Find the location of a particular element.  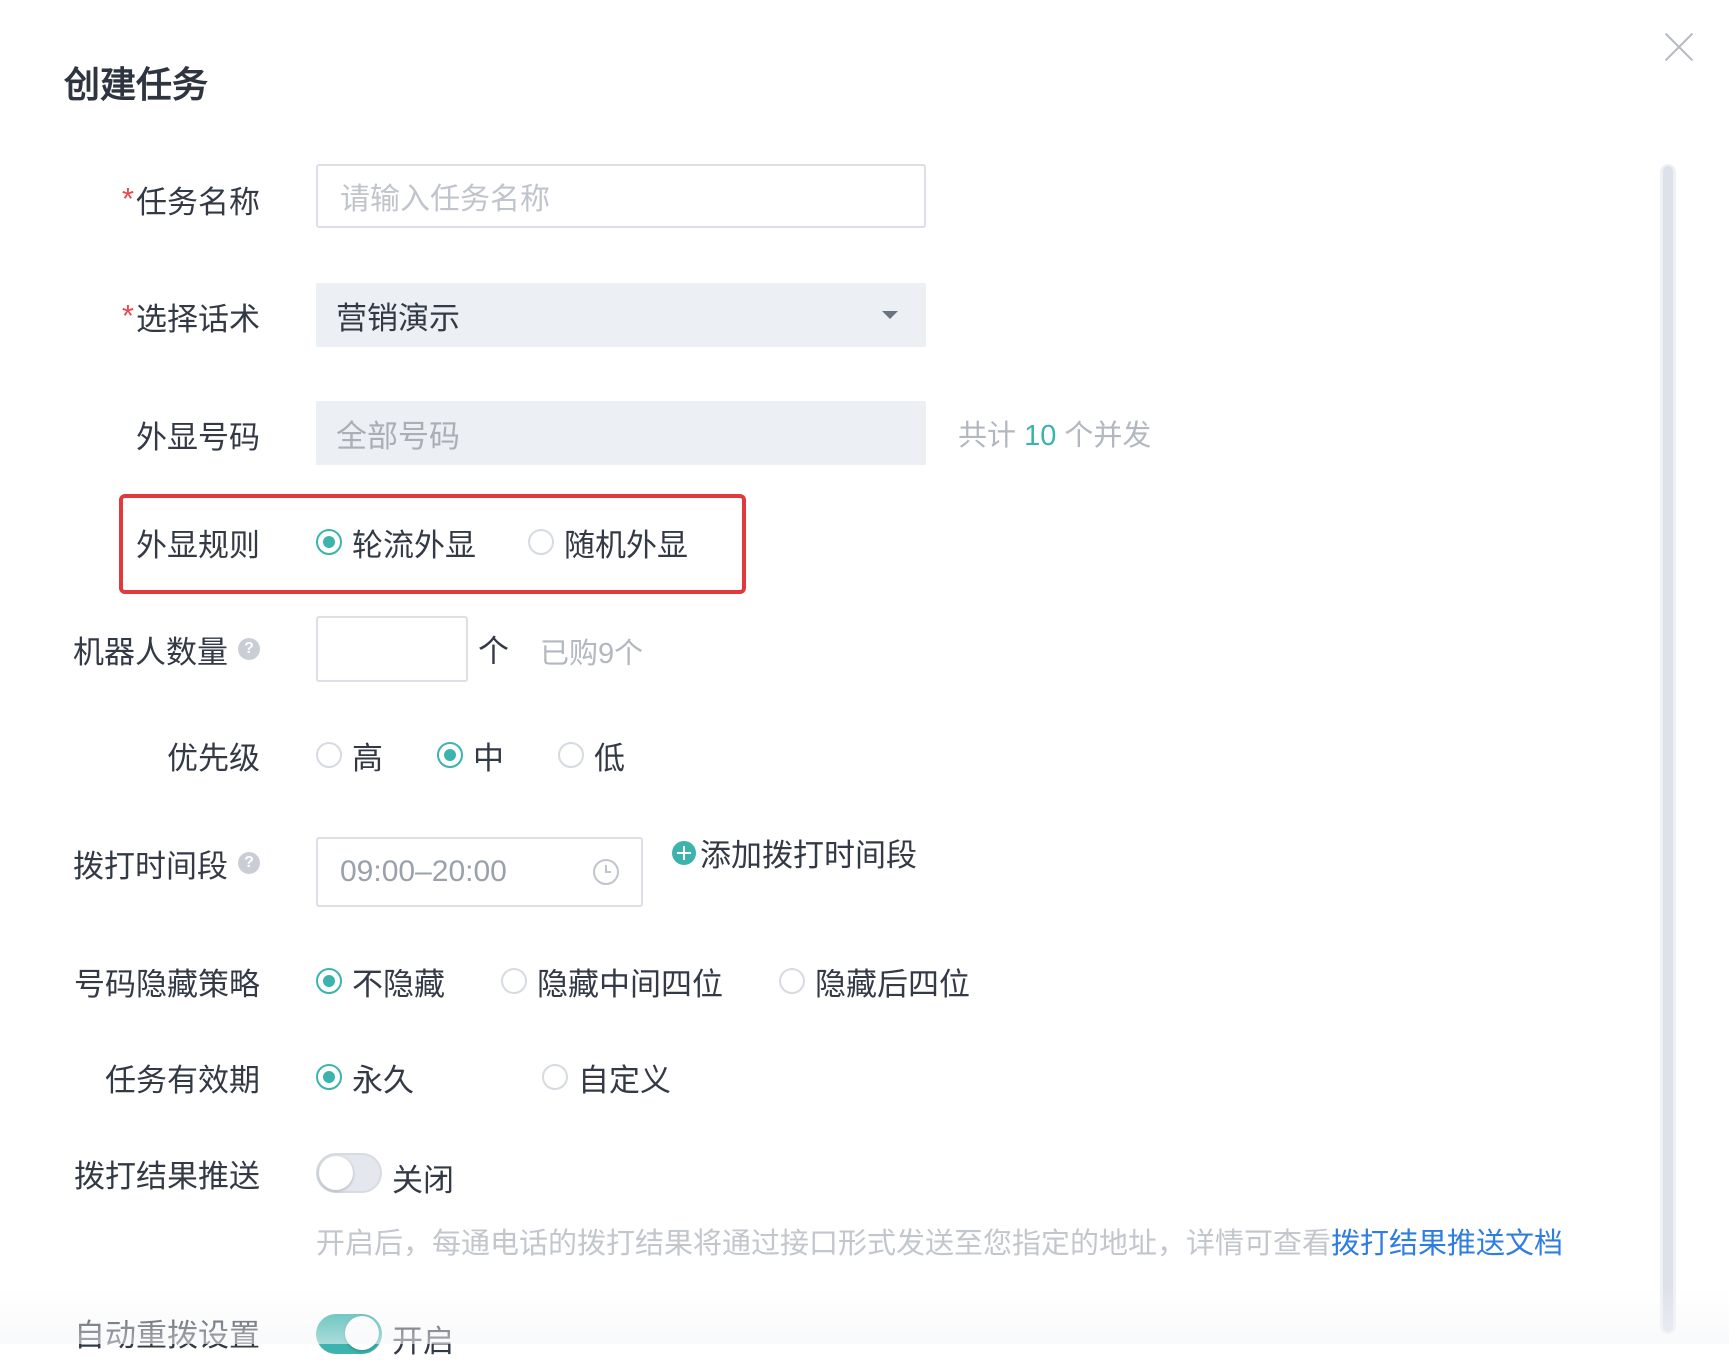

radio-no-hide-label: 不隐藏 is located at coordinates (398, 984).